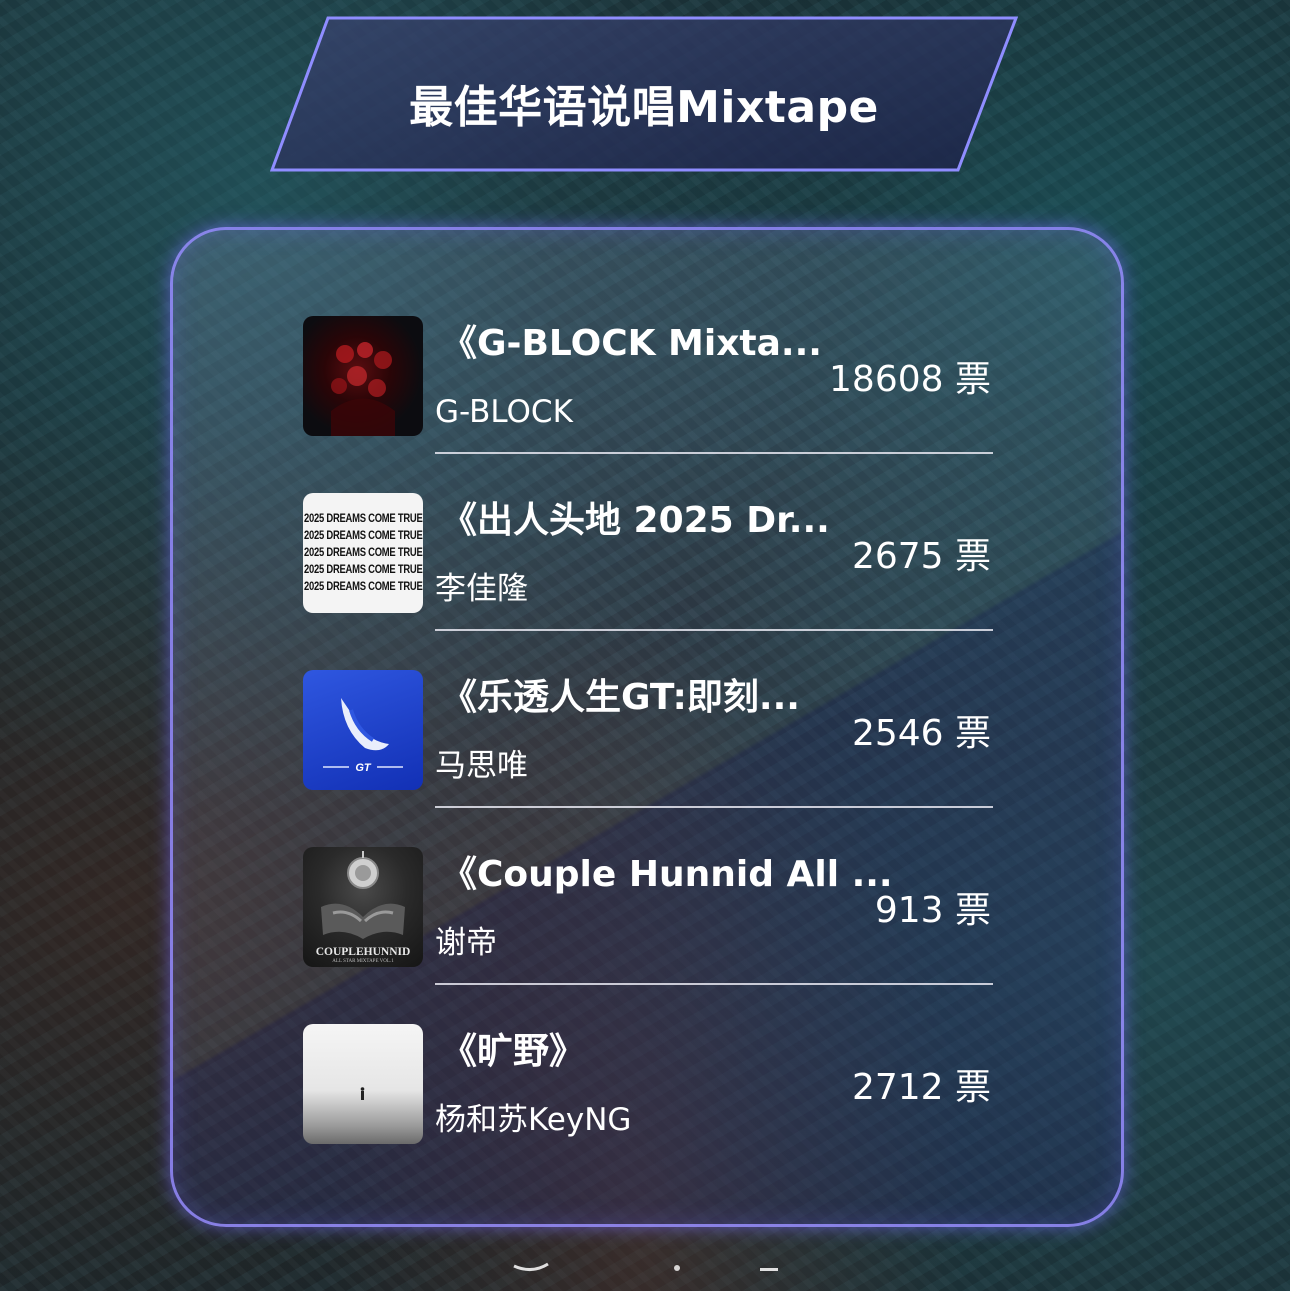 The height and width of the screenshot is (1291, 1290). What do you see at coordinates (921, 733) in the screenshot?
I see `vote-count: 2546 票` at bounding box center [921, 733].